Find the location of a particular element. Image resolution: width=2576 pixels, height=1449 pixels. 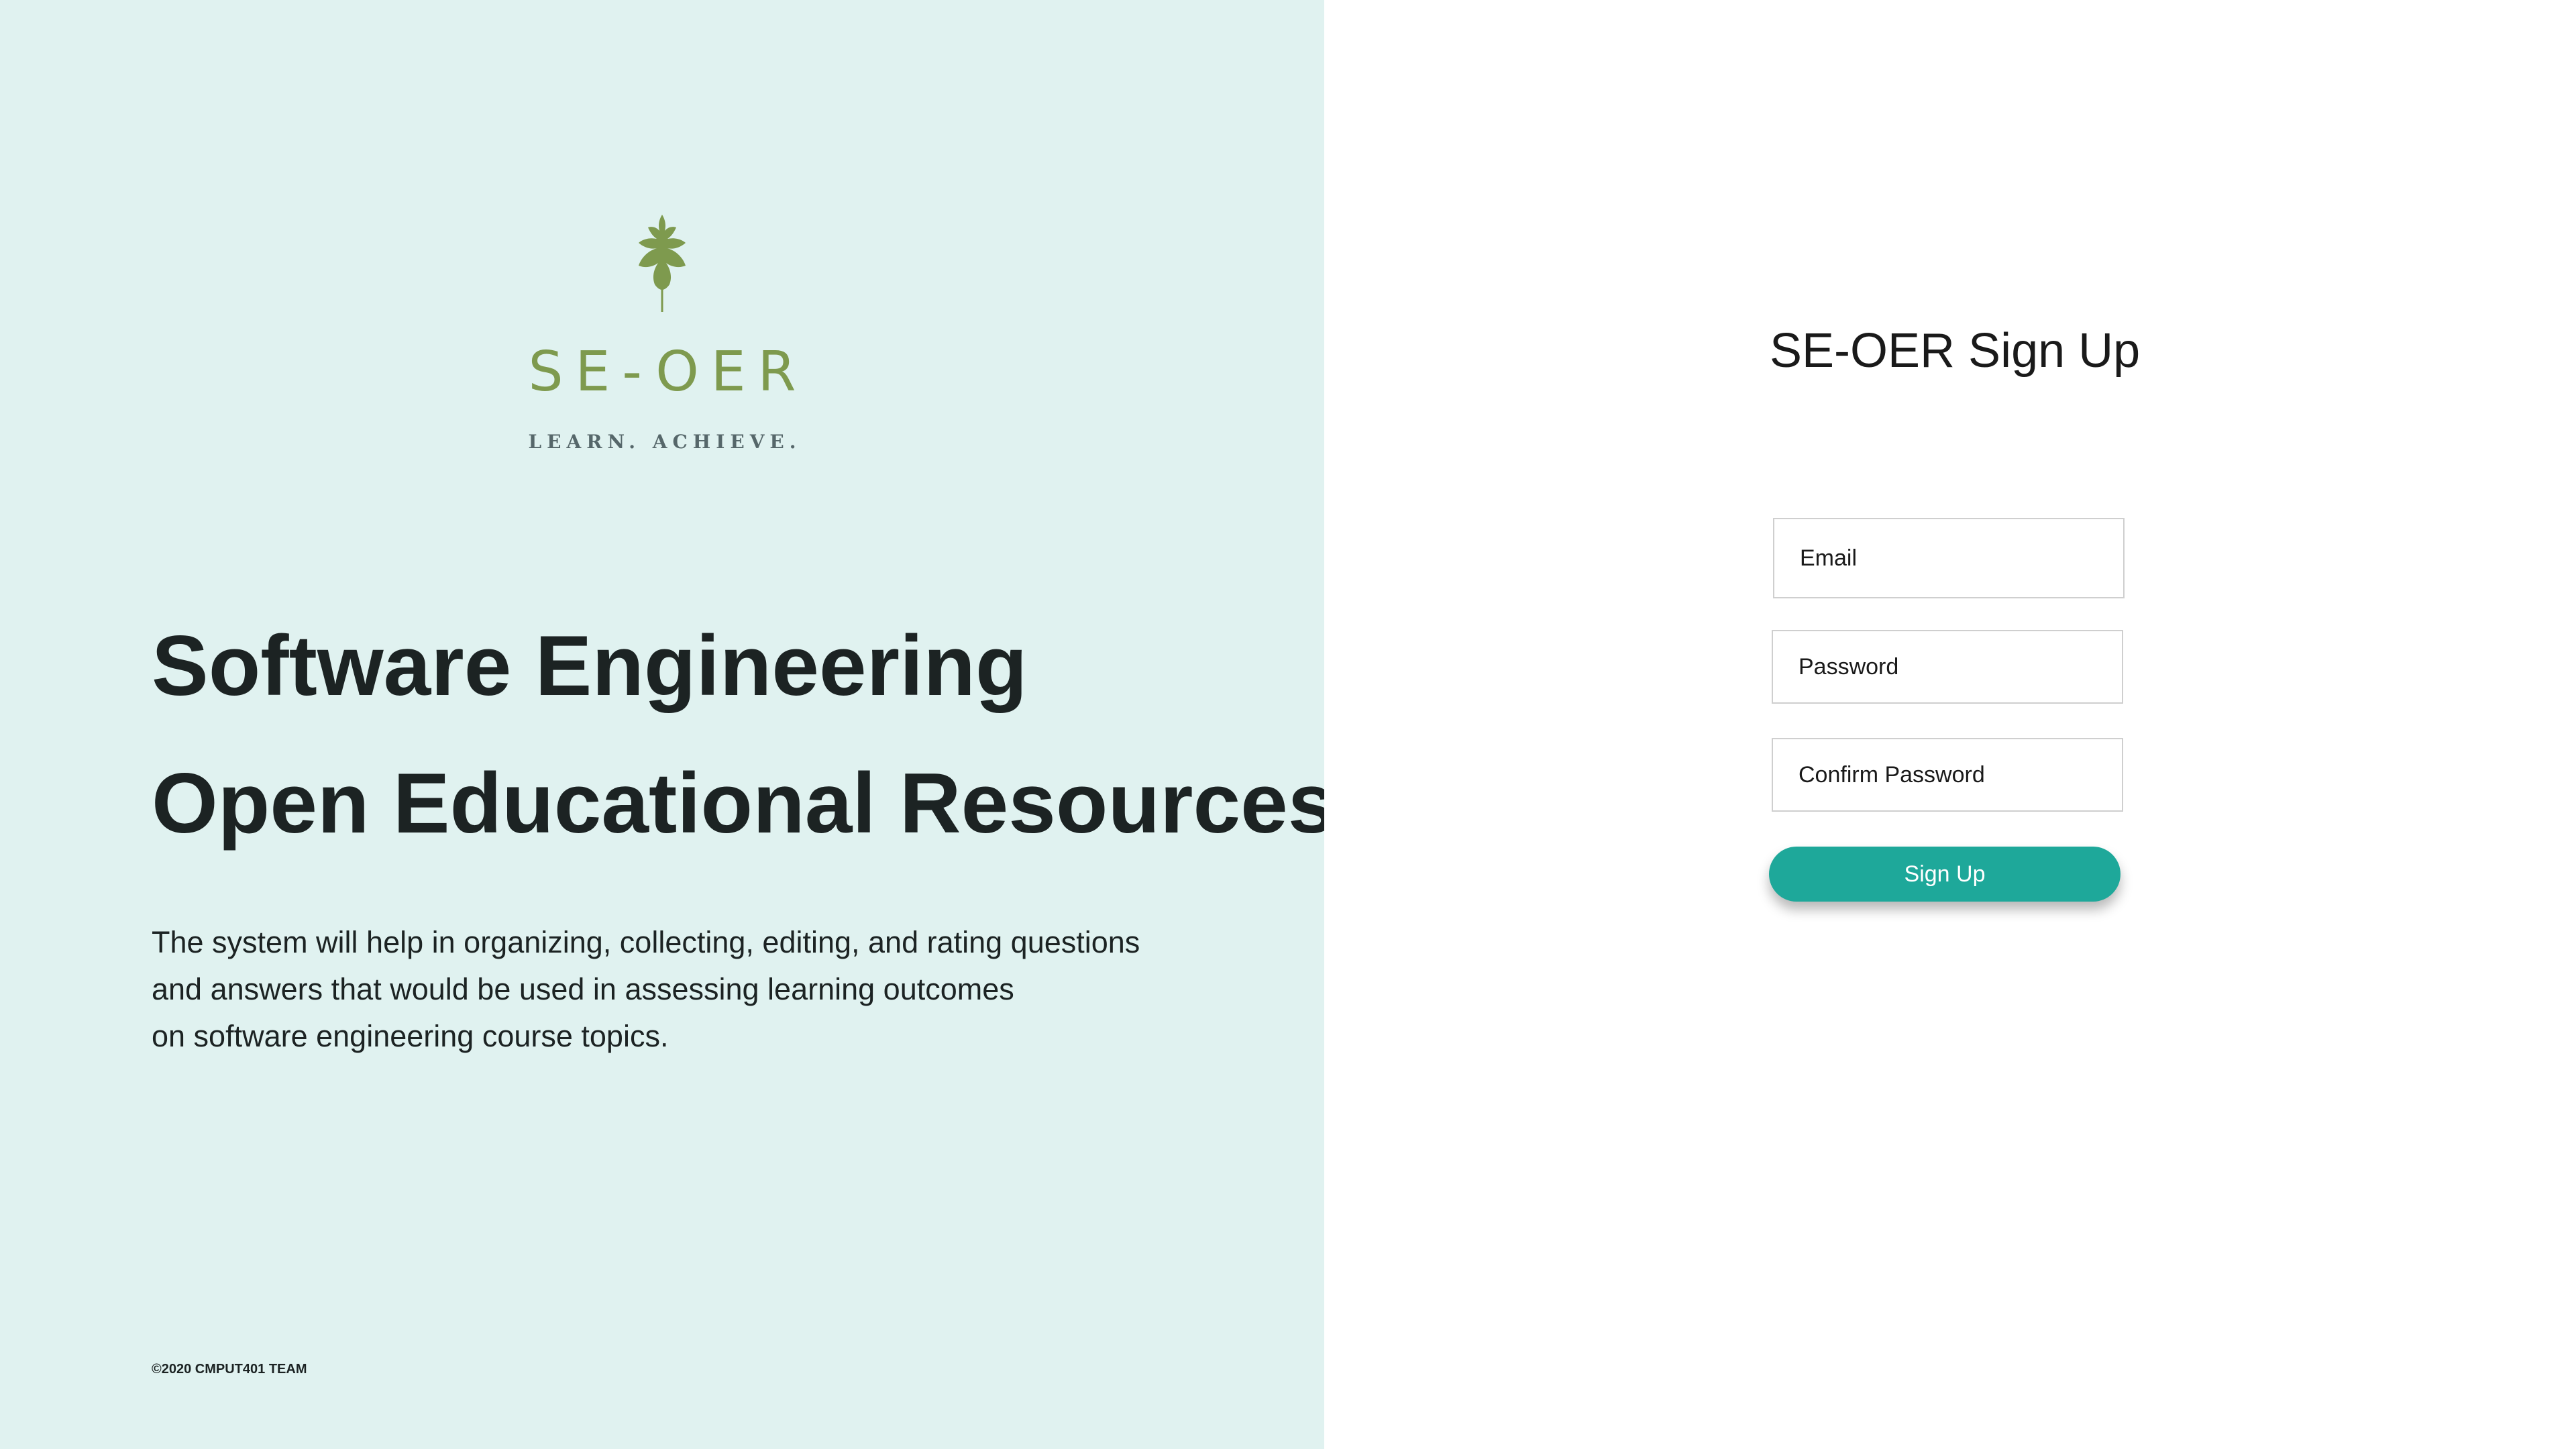

brand-name: SE-OER is located at coordinates (668, 372).